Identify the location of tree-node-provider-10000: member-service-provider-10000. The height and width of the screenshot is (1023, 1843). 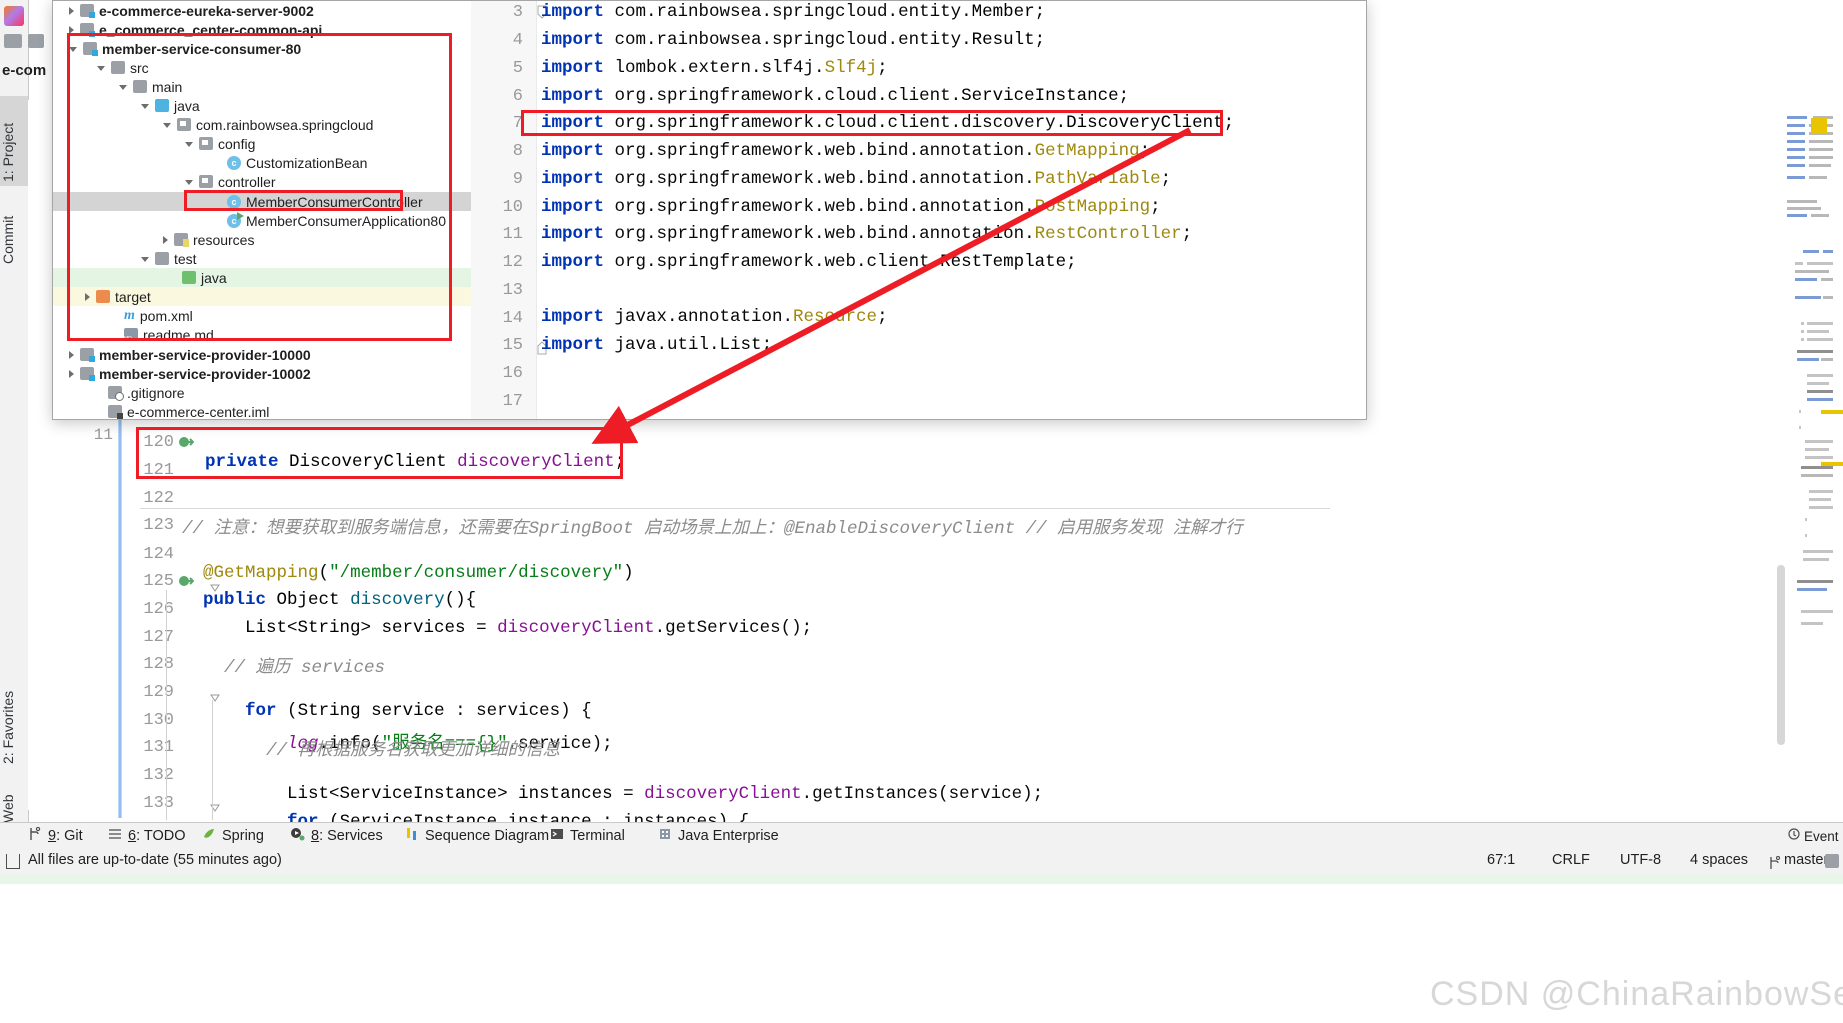
(190, 354).